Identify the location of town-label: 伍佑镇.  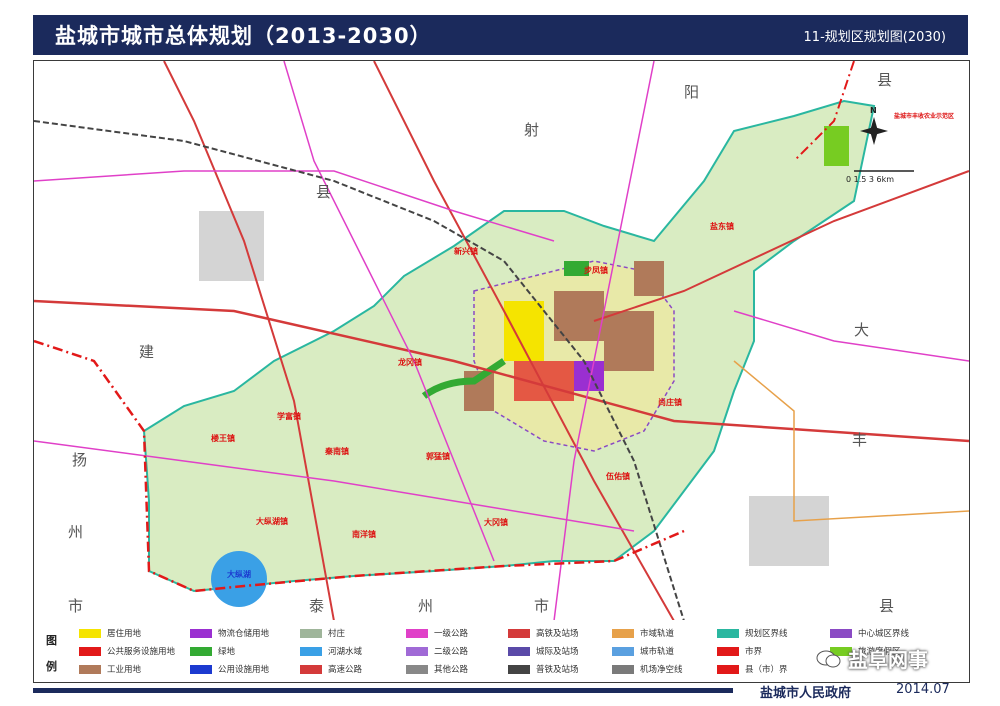
(618, 476).